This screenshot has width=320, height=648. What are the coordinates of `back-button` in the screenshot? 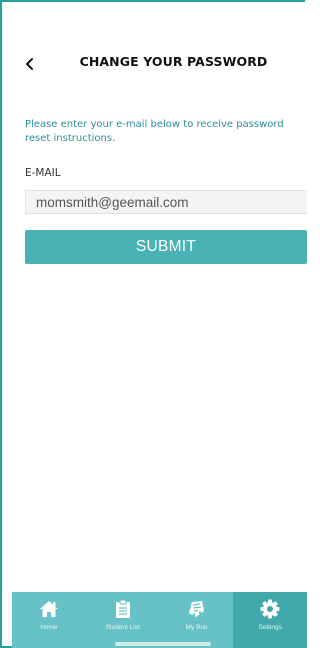 It's located at (30, 64).